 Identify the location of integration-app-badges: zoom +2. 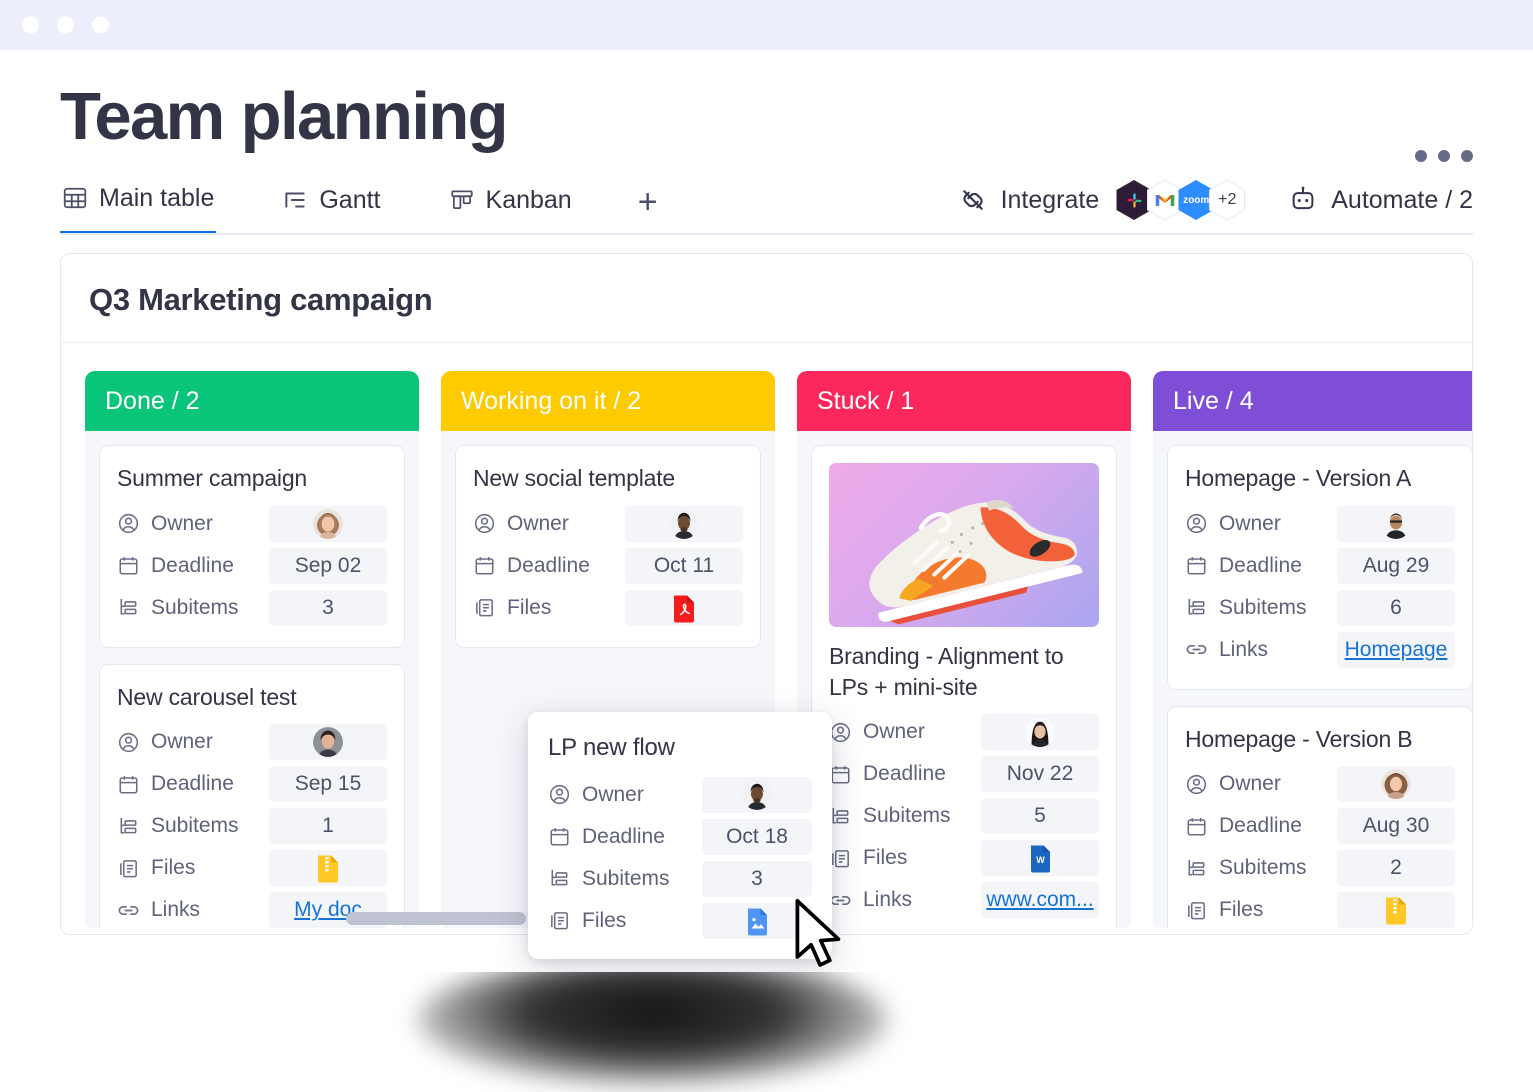
(1180, 200).